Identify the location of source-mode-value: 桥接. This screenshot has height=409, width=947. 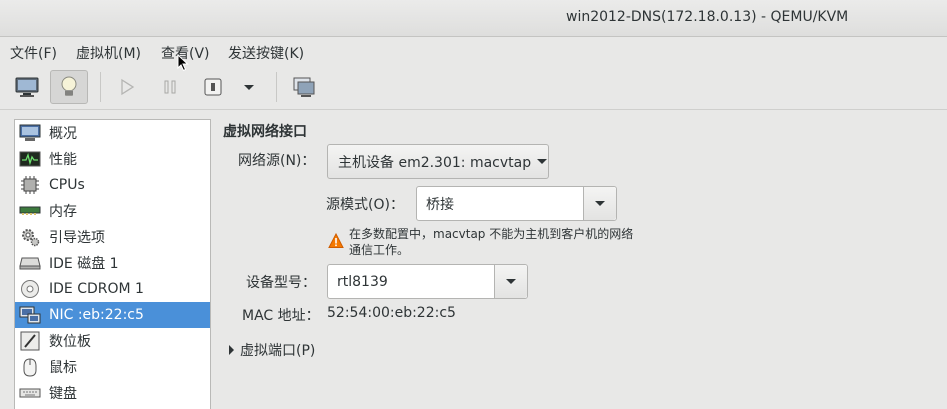
(500, 204).